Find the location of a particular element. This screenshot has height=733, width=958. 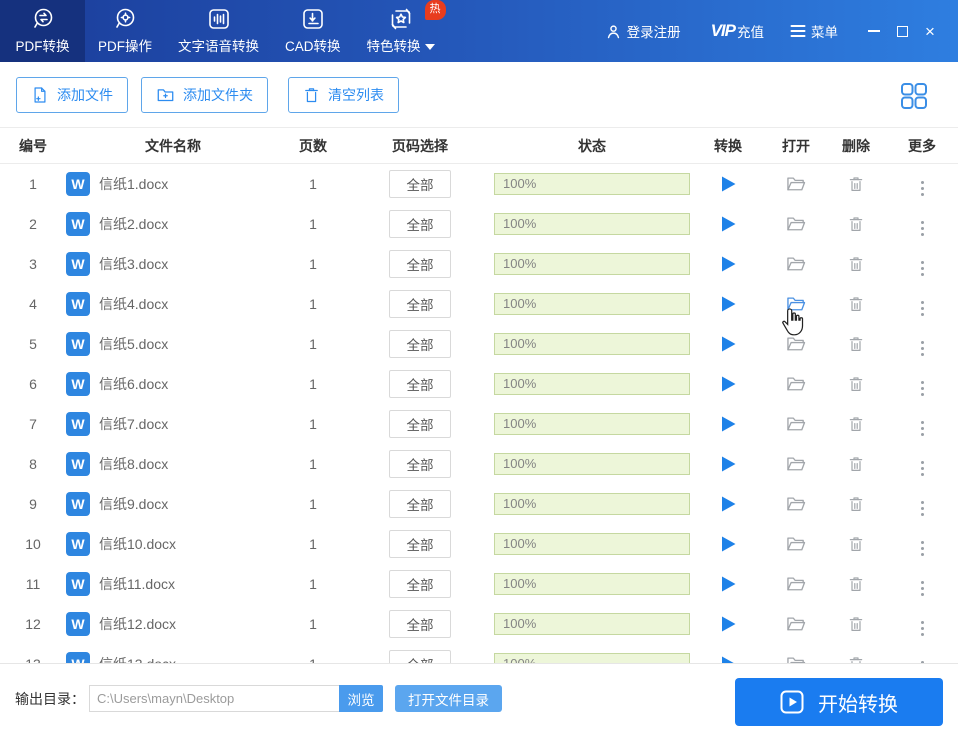

nav-tab-cad-convert: CAD转换 is located at coordinates (313, 31).